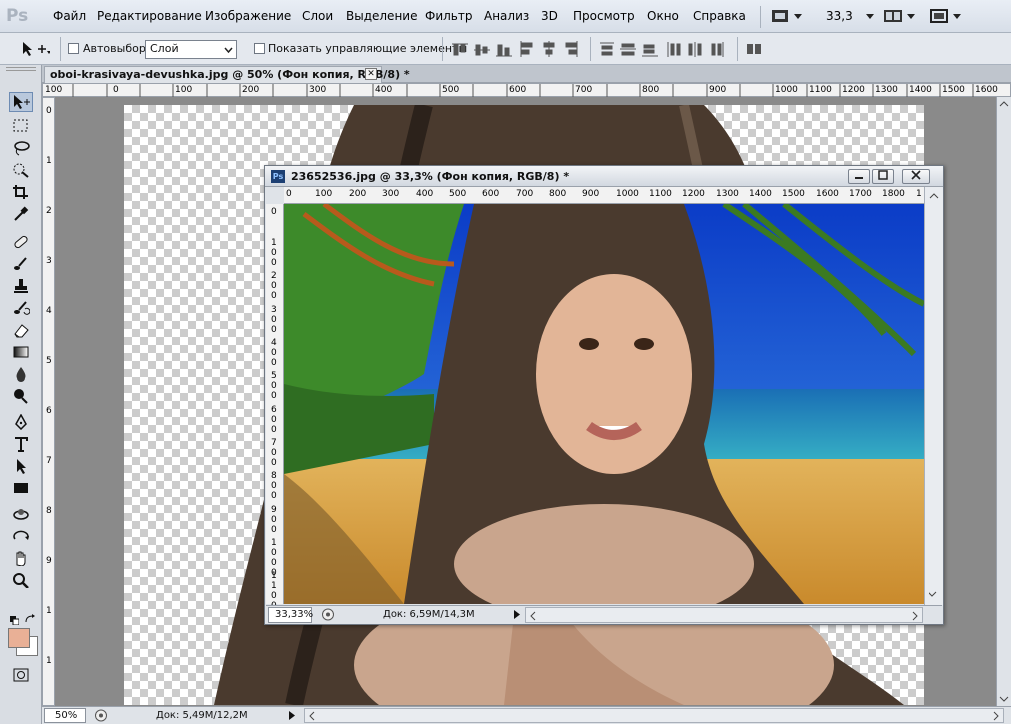  Describe the element at coordinates (21, 102) in the screenshot. I see `move-tool` at that location.